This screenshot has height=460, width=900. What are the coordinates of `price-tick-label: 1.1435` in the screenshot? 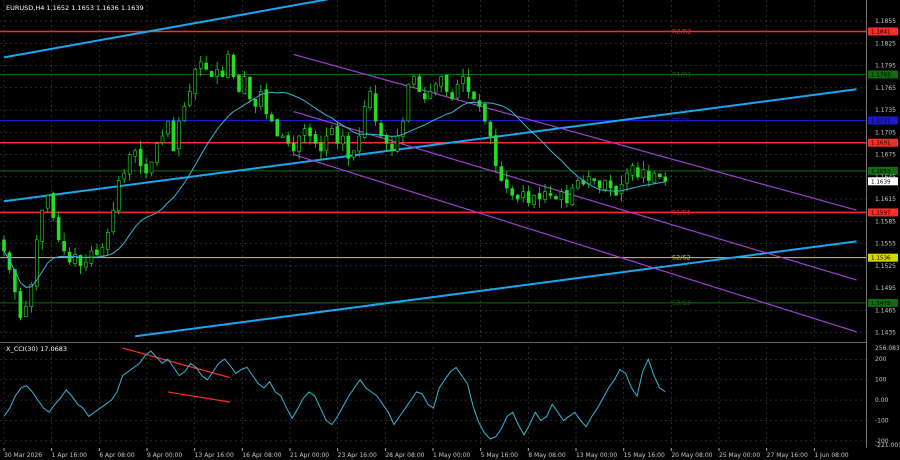 It's located at (885, 333).